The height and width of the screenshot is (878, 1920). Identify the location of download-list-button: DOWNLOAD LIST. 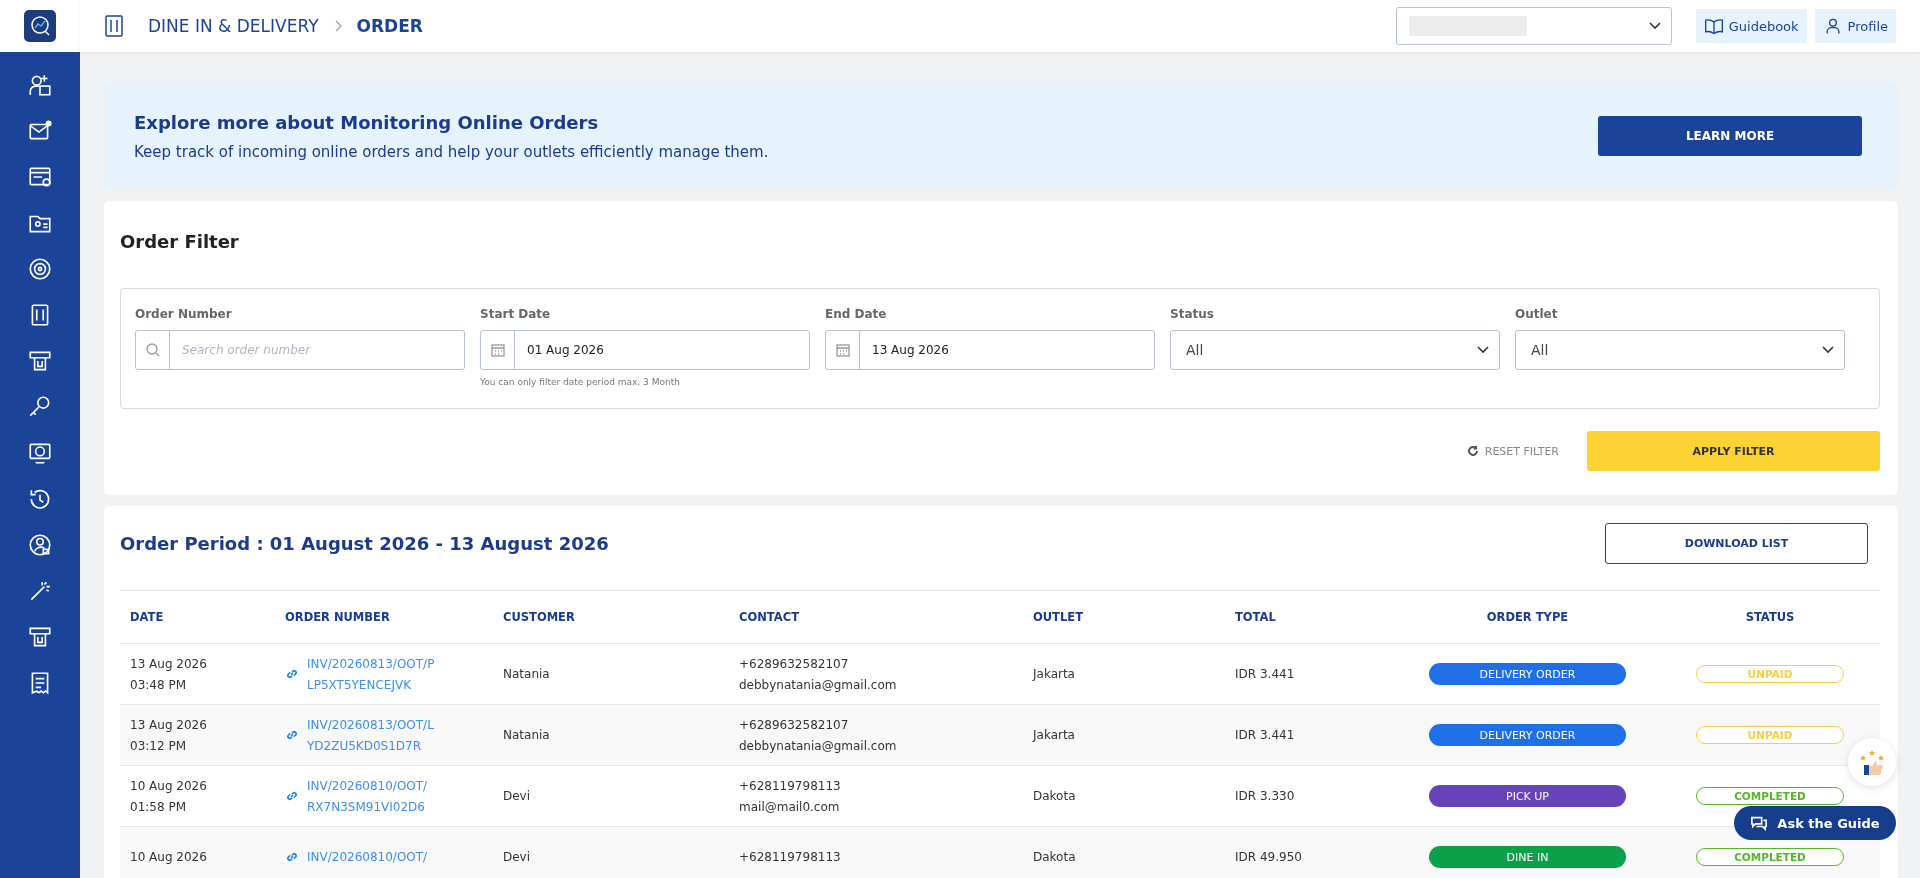
(1736, 543).